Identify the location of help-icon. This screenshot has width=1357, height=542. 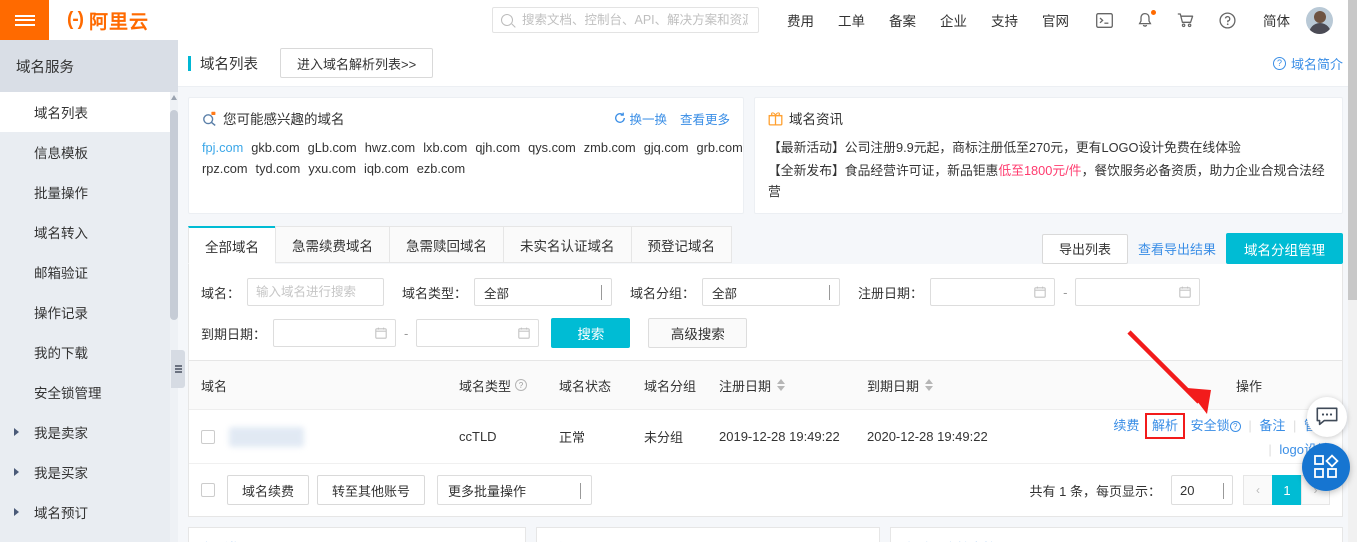
(1227, 20).